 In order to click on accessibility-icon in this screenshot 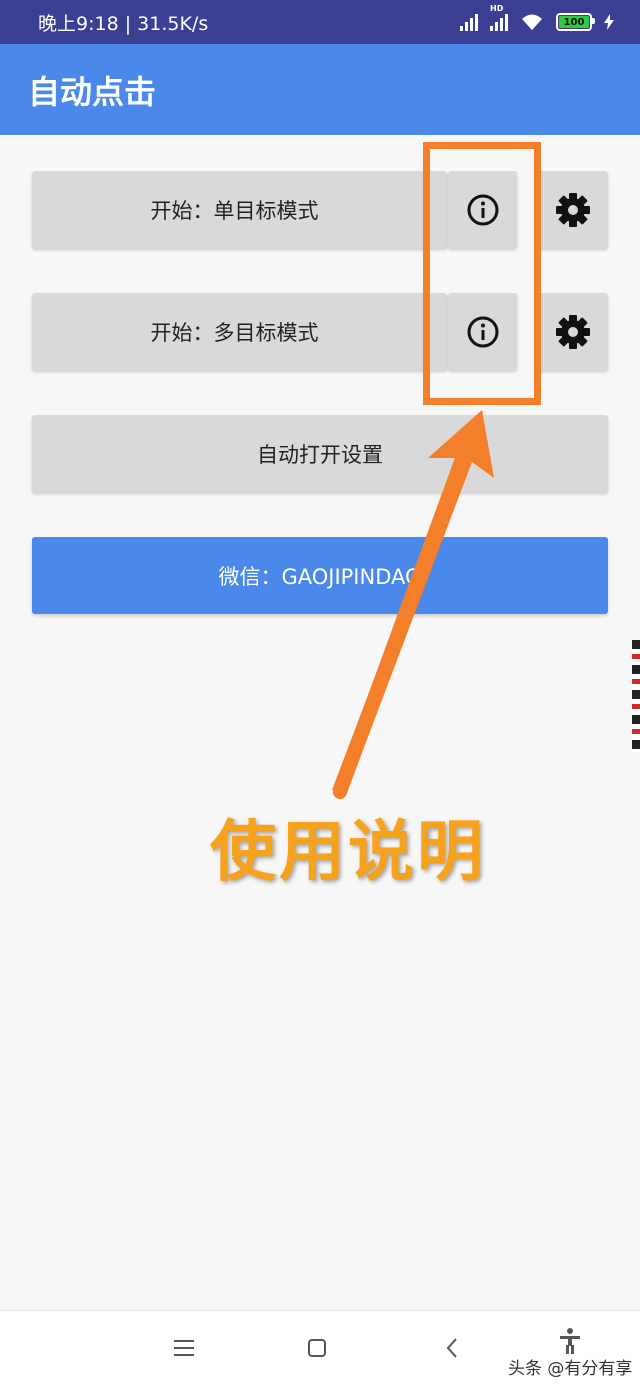, I will do `click(570, 1341)`.